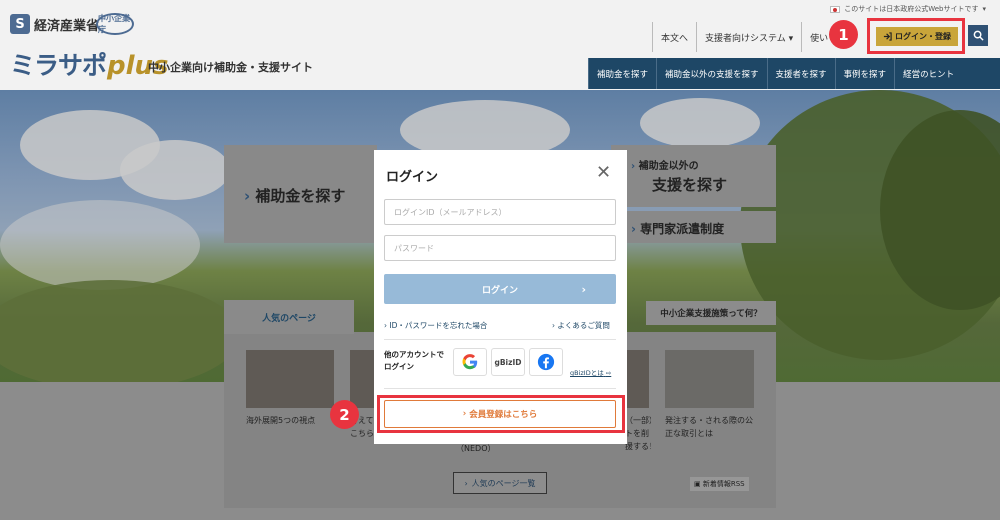  What do you see at coordinates (500, 212) in the screenshot?
I see `login-id-input` at bounding box center [500, 212].